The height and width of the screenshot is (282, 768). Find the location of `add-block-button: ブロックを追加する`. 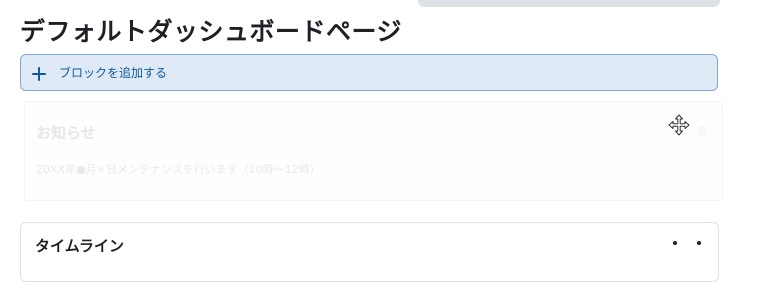

add-block-button: ブロックを追加する is located at coordinates (369, 72).